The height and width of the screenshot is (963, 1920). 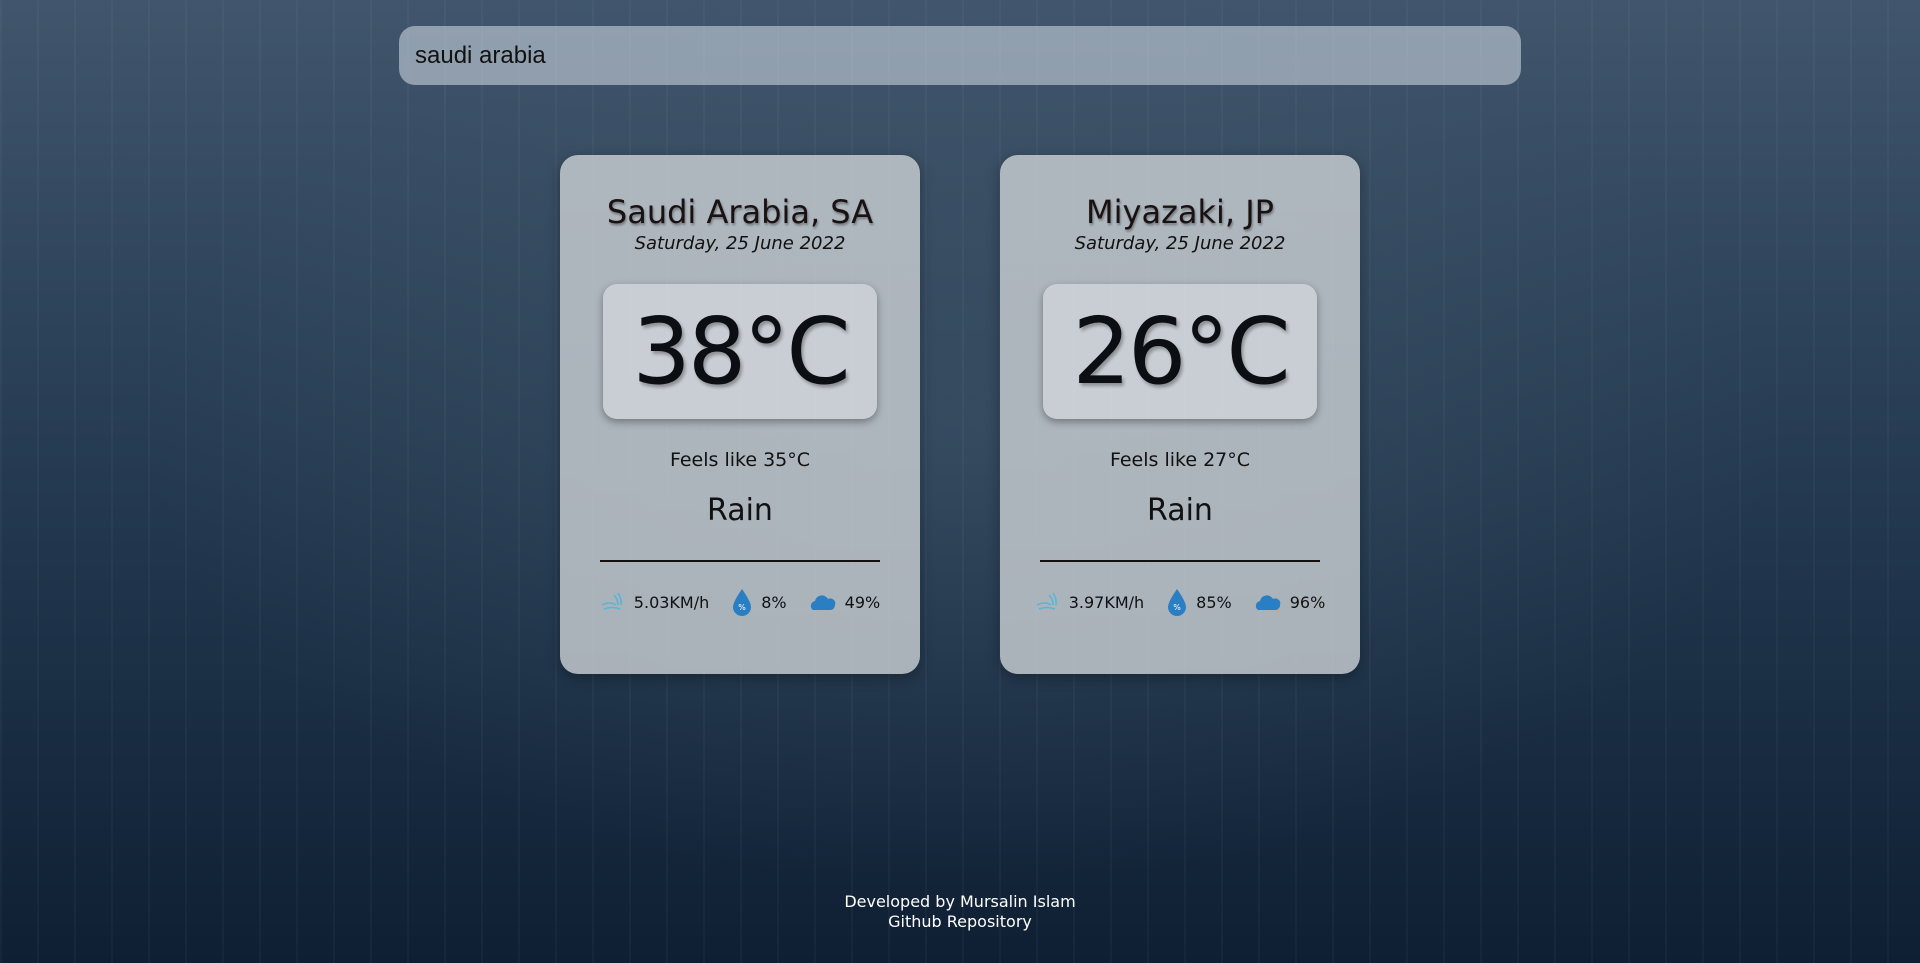 What do you see at coordinates (740, 212) in the screenshot?
I see `city-name: Saudi Arabia, SA` at bounding box center [740, 212].